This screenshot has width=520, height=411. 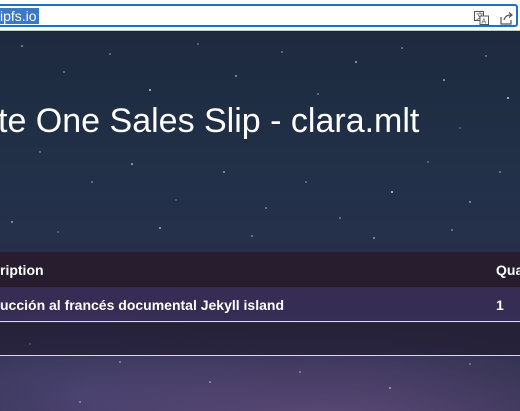 I want to click on svg-text: A, so click(x=483, y=22).